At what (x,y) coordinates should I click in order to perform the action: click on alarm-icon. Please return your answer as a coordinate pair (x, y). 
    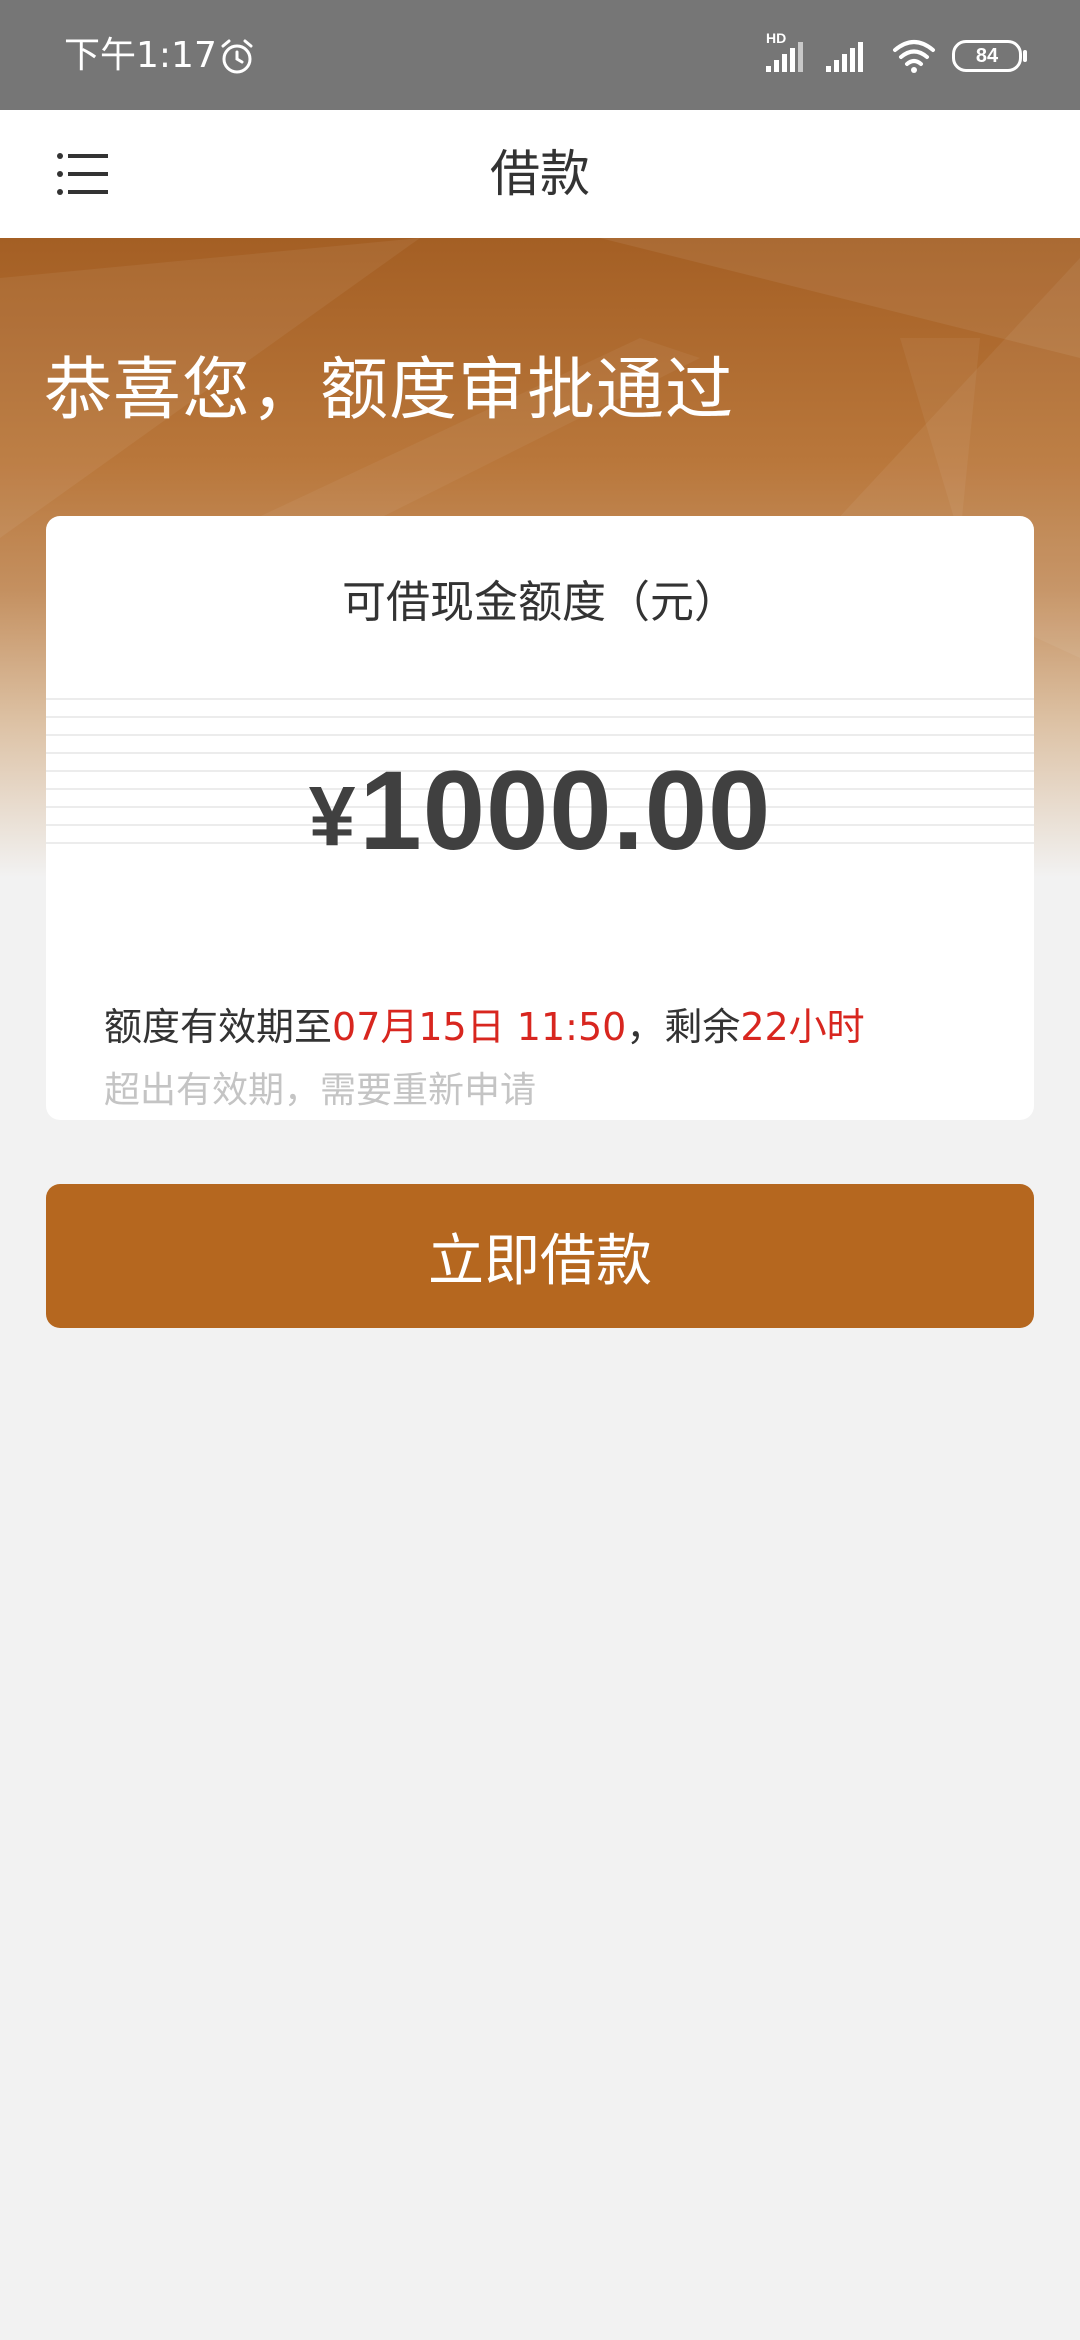
    Looking at the image, I should click on (237, 56).